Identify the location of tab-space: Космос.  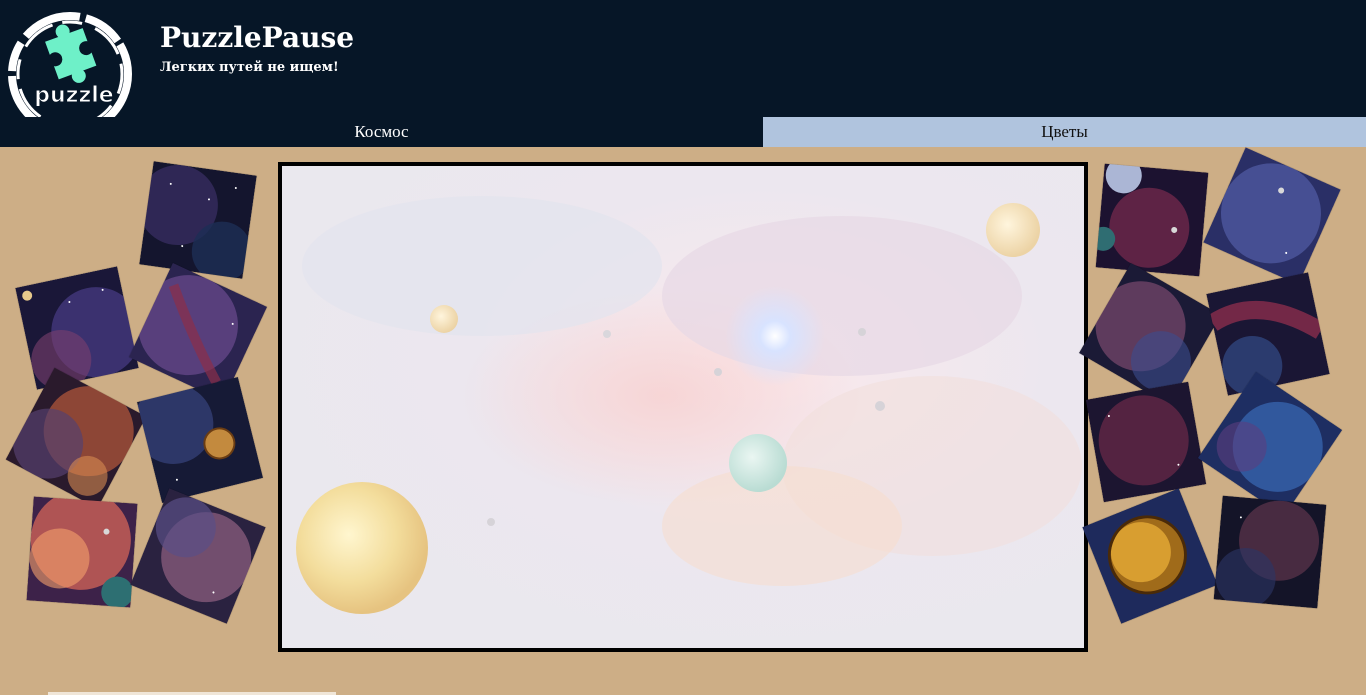
(381, 132).